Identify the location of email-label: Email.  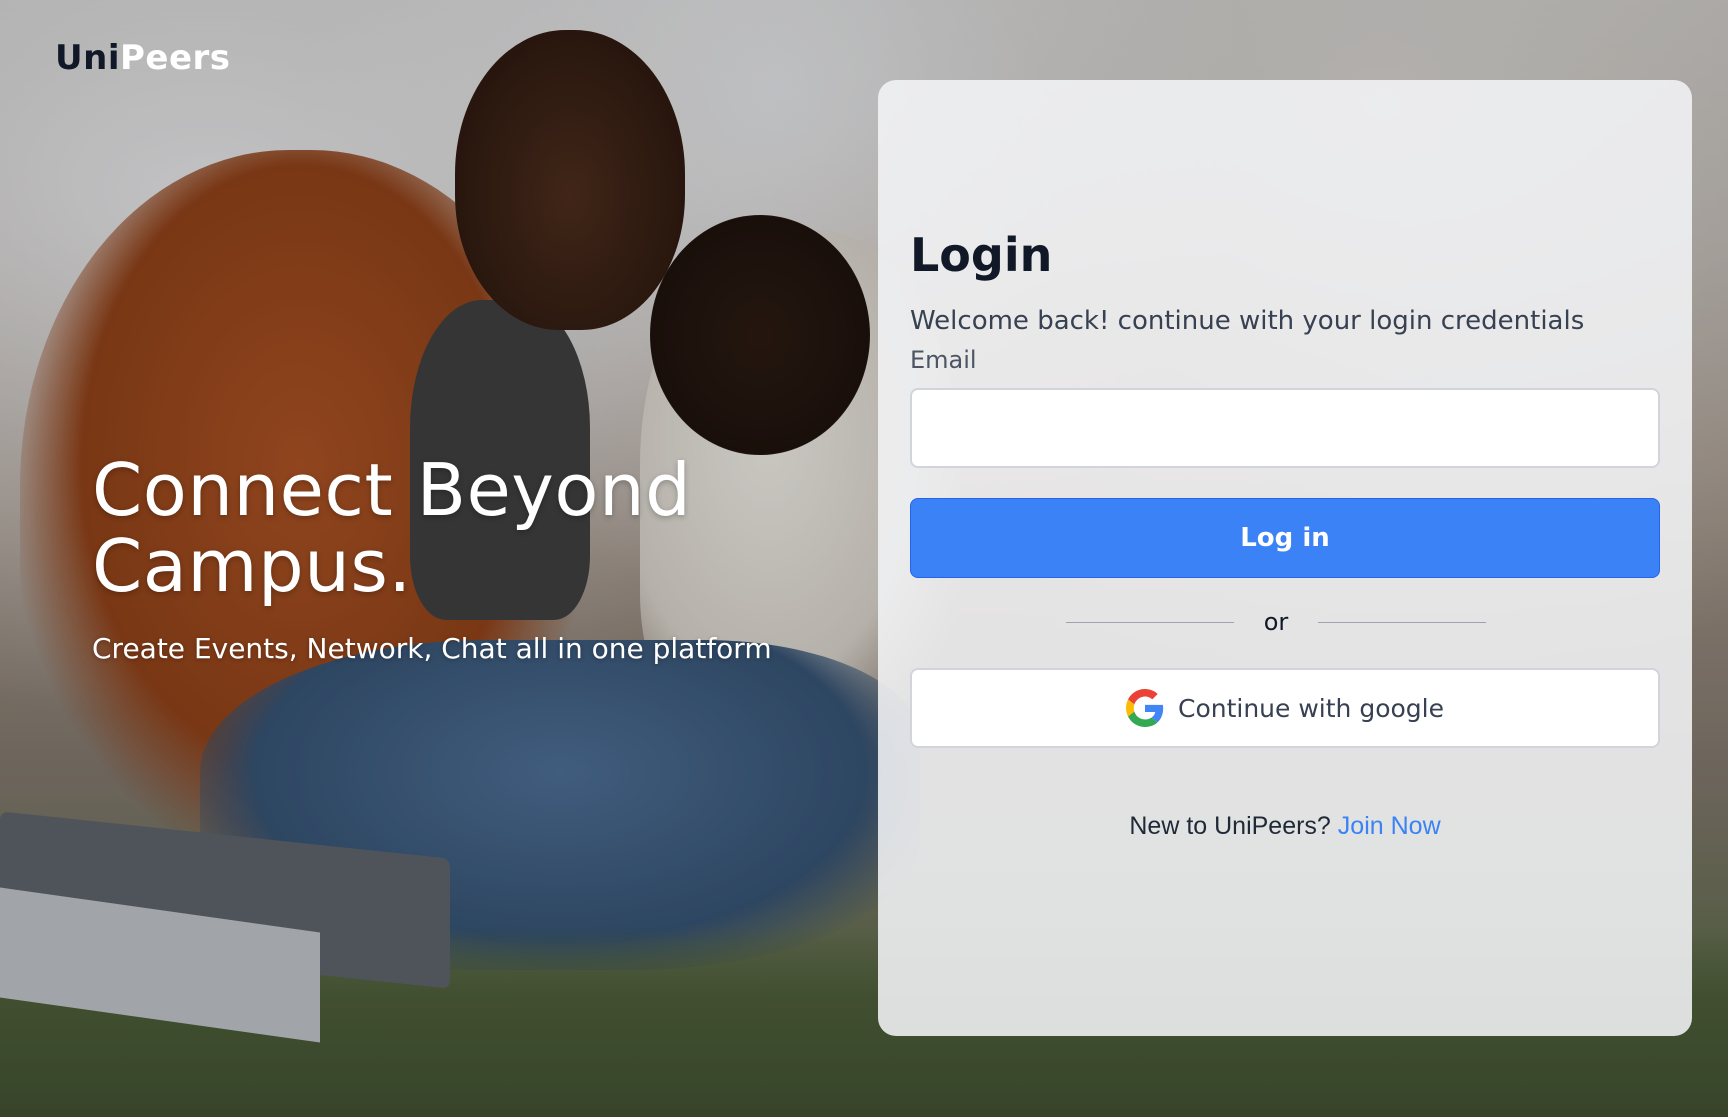
(943, 360).